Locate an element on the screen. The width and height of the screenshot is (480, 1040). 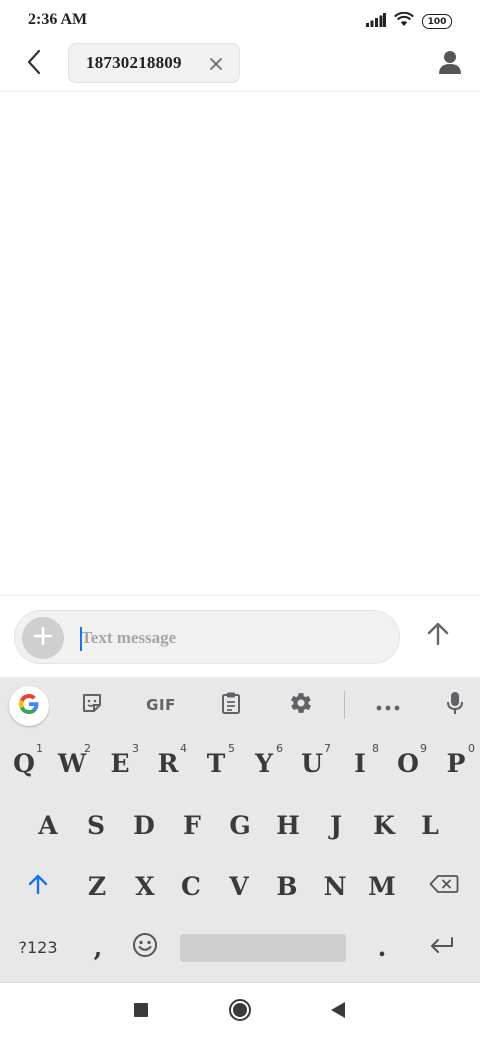
signal-icon is located at coordinates (376, 21).